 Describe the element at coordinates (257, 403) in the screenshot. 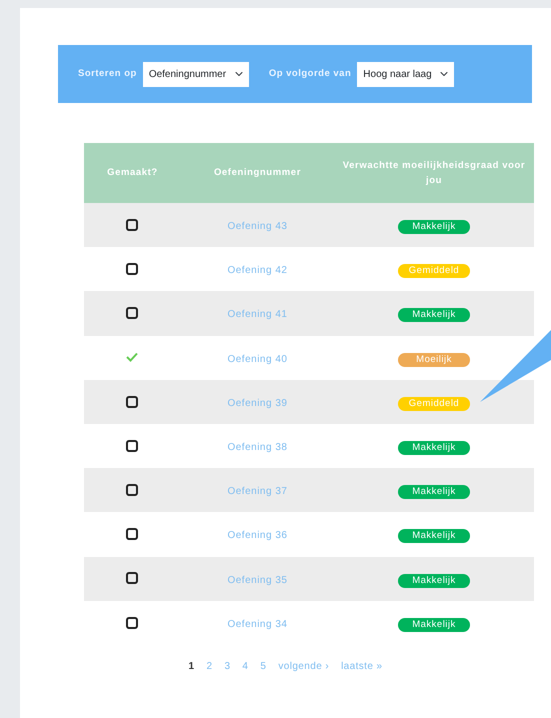

I see `exercise-link: Oefening 39` at that location.